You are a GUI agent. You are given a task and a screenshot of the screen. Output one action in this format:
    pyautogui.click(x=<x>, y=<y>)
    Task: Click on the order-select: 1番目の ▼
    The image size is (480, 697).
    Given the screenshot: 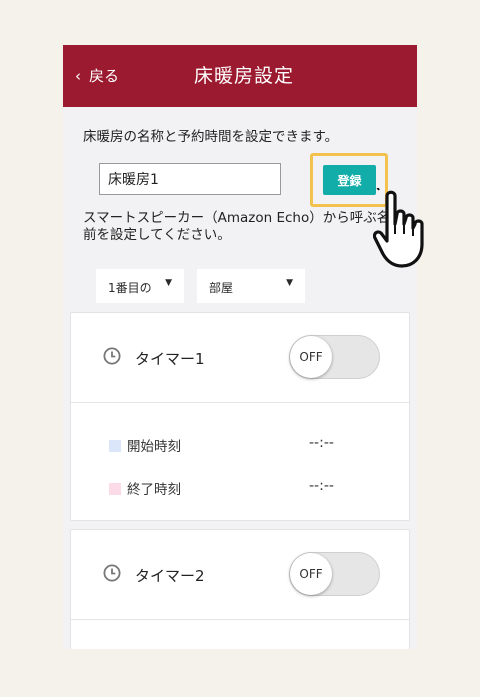 What is the action you would take?
    pyautogui.click(x=140, y=286)
    